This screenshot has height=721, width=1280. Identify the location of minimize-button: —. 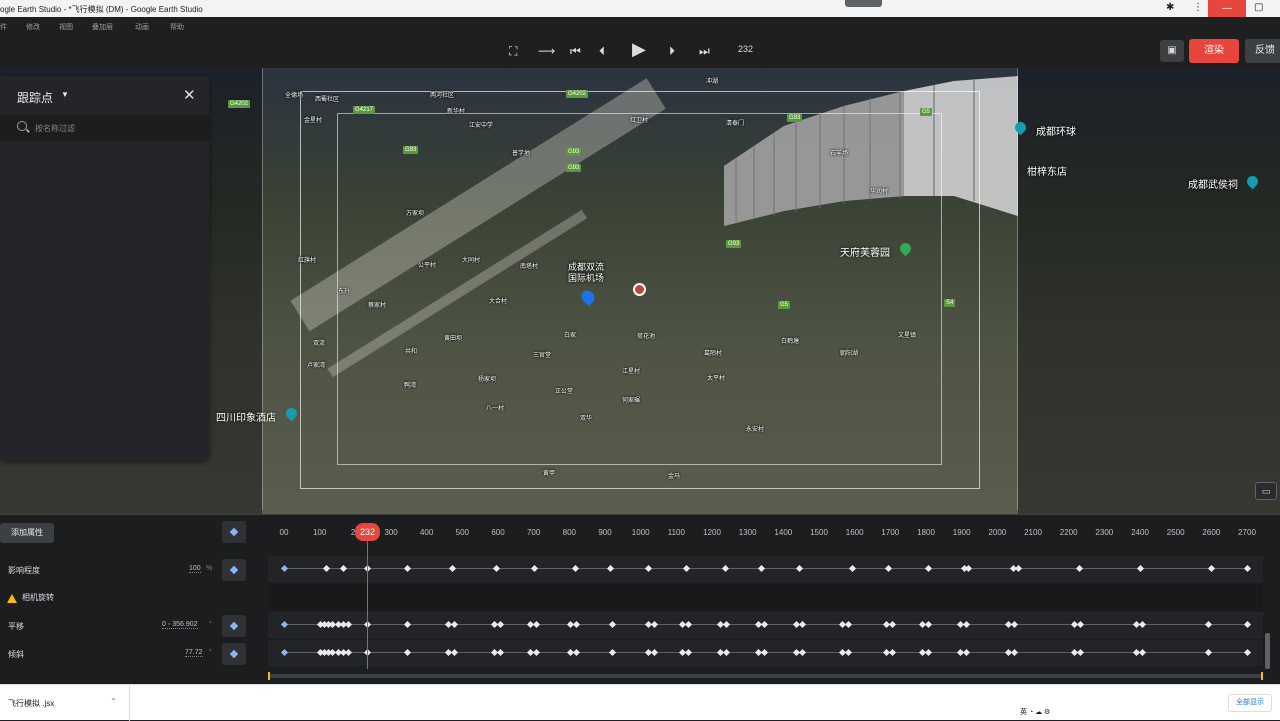
(1227, 8).